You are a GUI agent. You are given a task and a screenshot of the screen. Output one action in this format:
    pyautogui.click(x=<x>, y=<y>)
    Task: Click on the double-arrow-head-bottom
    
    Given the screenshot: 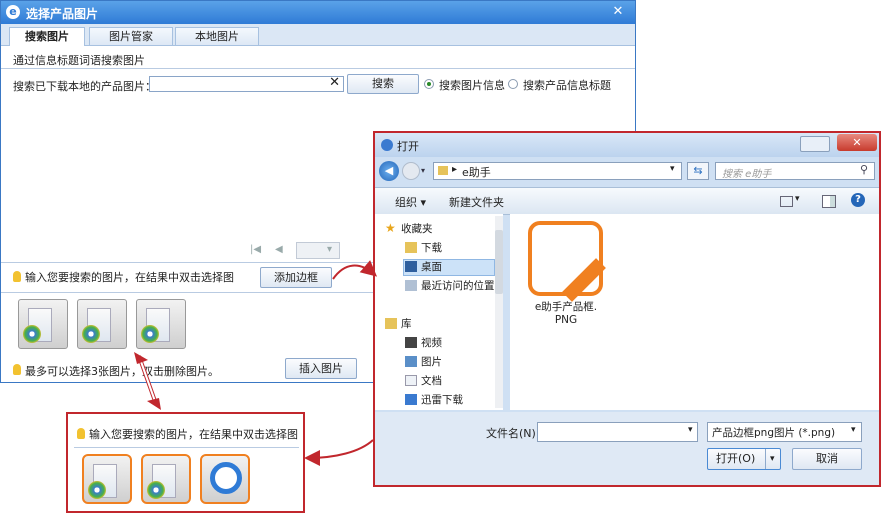 What is the action you would take?
    pyautogui.click(x=154, y=404)
    